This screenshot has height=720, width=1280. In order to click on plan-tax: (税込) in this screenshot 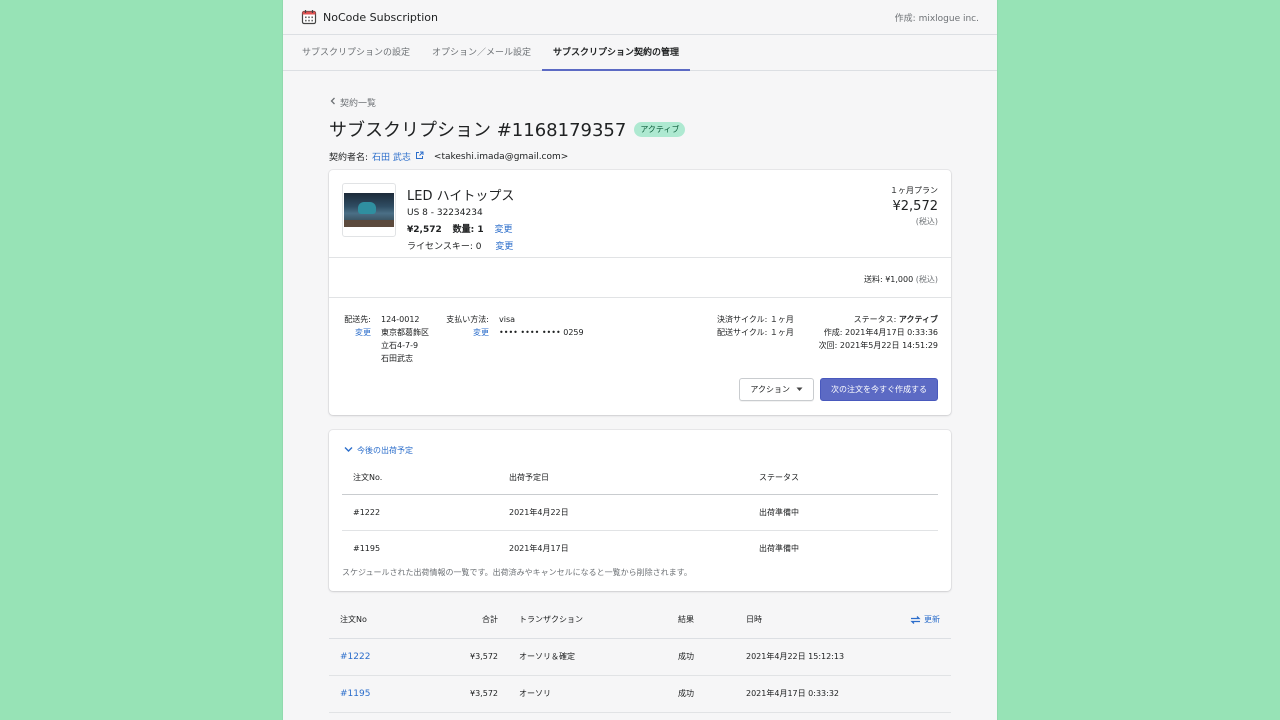, I will do `click(926, 221)`.